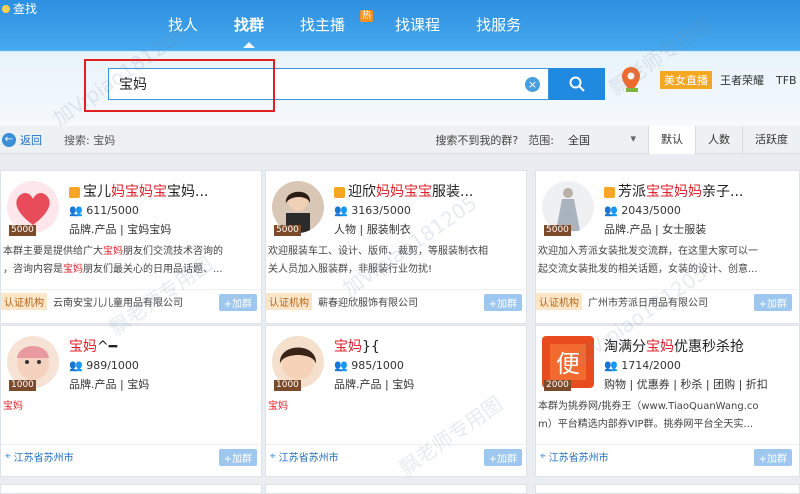  What do you see at coordinates (372, 229) in the screenshot?
I see `group-tags: 人物 | 服装制衣` at bounding box center [372, 229].